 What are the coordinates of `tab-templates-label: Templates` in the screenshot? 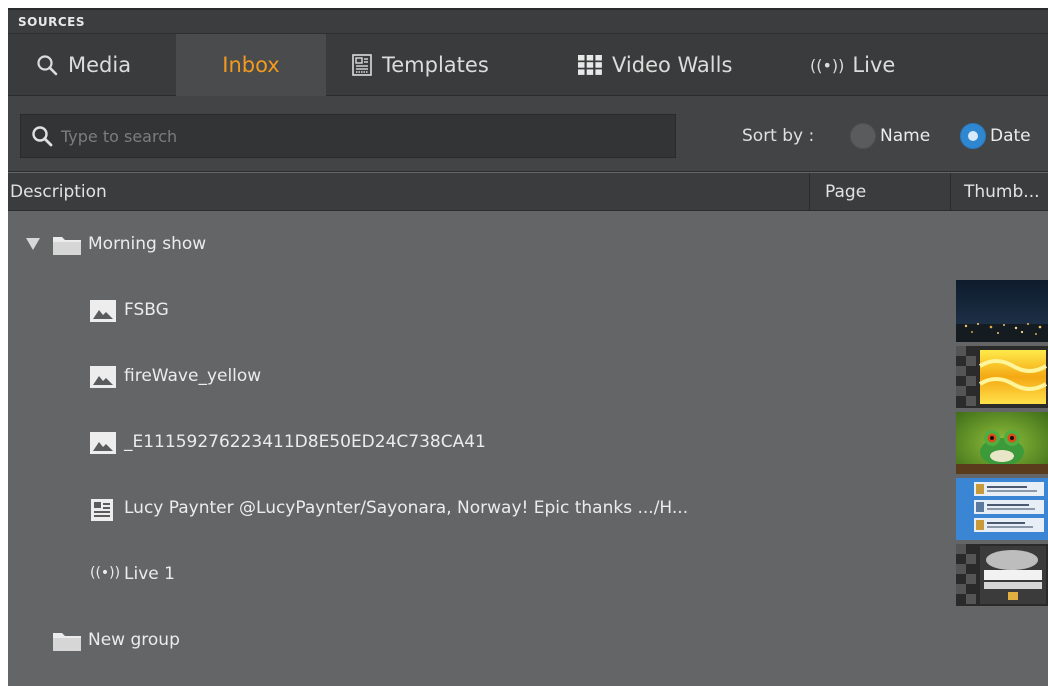 It's located at (435, 65).